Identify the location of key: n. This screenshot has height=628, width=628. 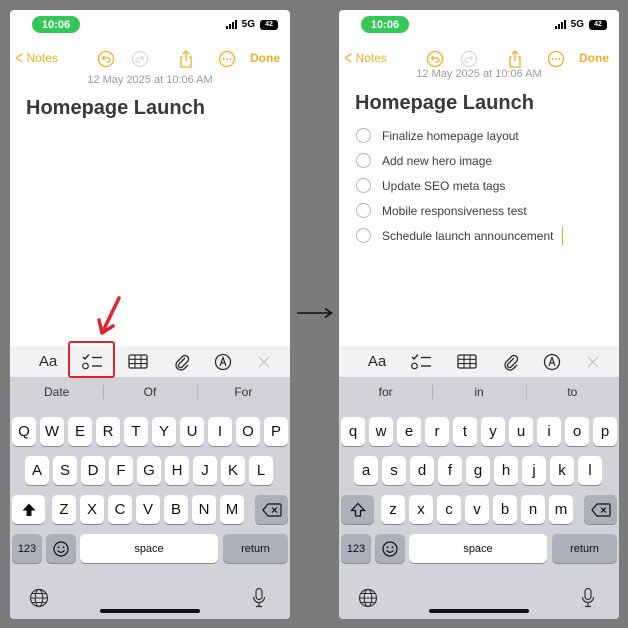
(533, 509).